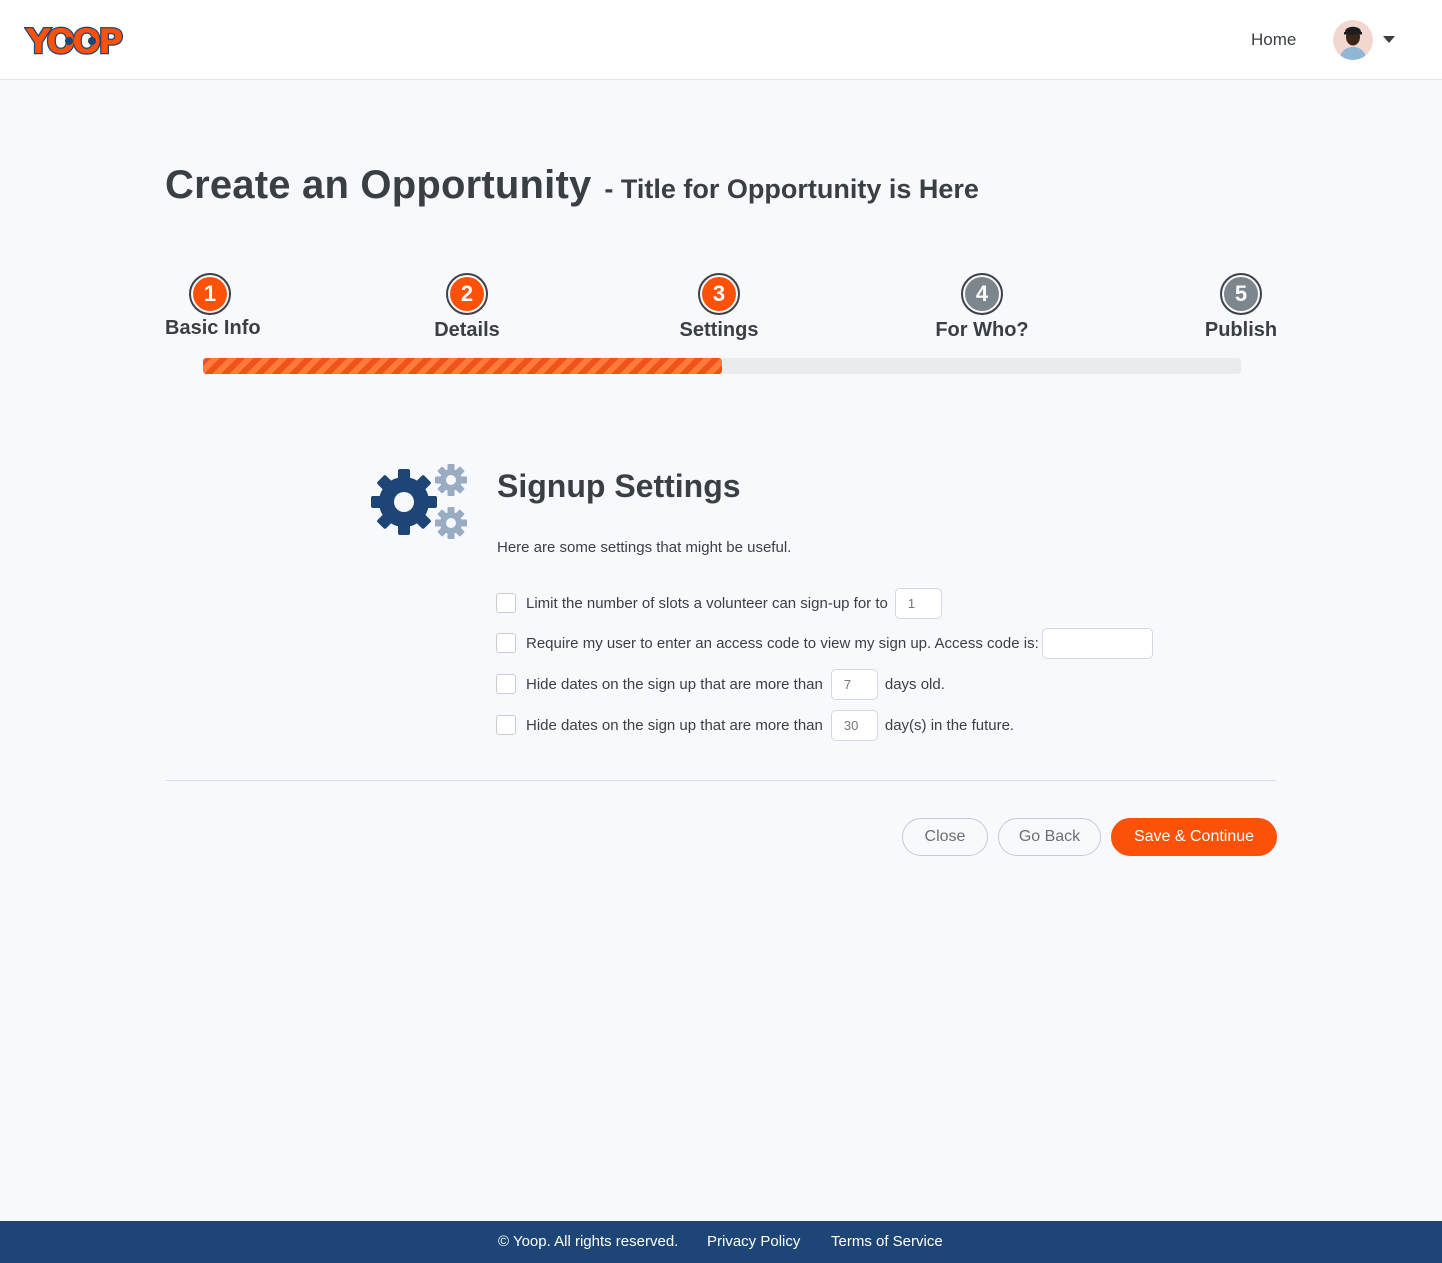 This screenshot has width=1442, height=1263. Describe the element at coordinates (467, 330) in the screenshot. I see `step-label: Details` at that location.